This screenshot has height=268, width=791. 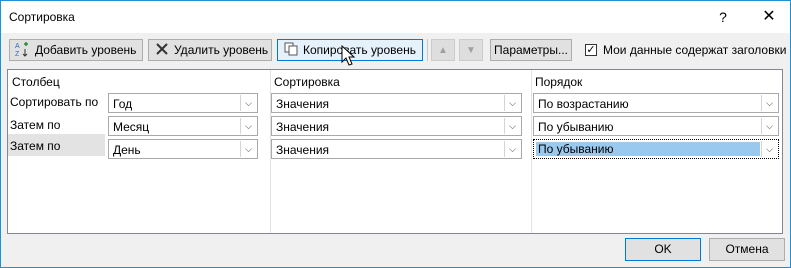 What do you see at coordinates (395, 17) in the screenshot?
I see `title-bar: Сортировка ? ✕` at bounding box center [395, 17].